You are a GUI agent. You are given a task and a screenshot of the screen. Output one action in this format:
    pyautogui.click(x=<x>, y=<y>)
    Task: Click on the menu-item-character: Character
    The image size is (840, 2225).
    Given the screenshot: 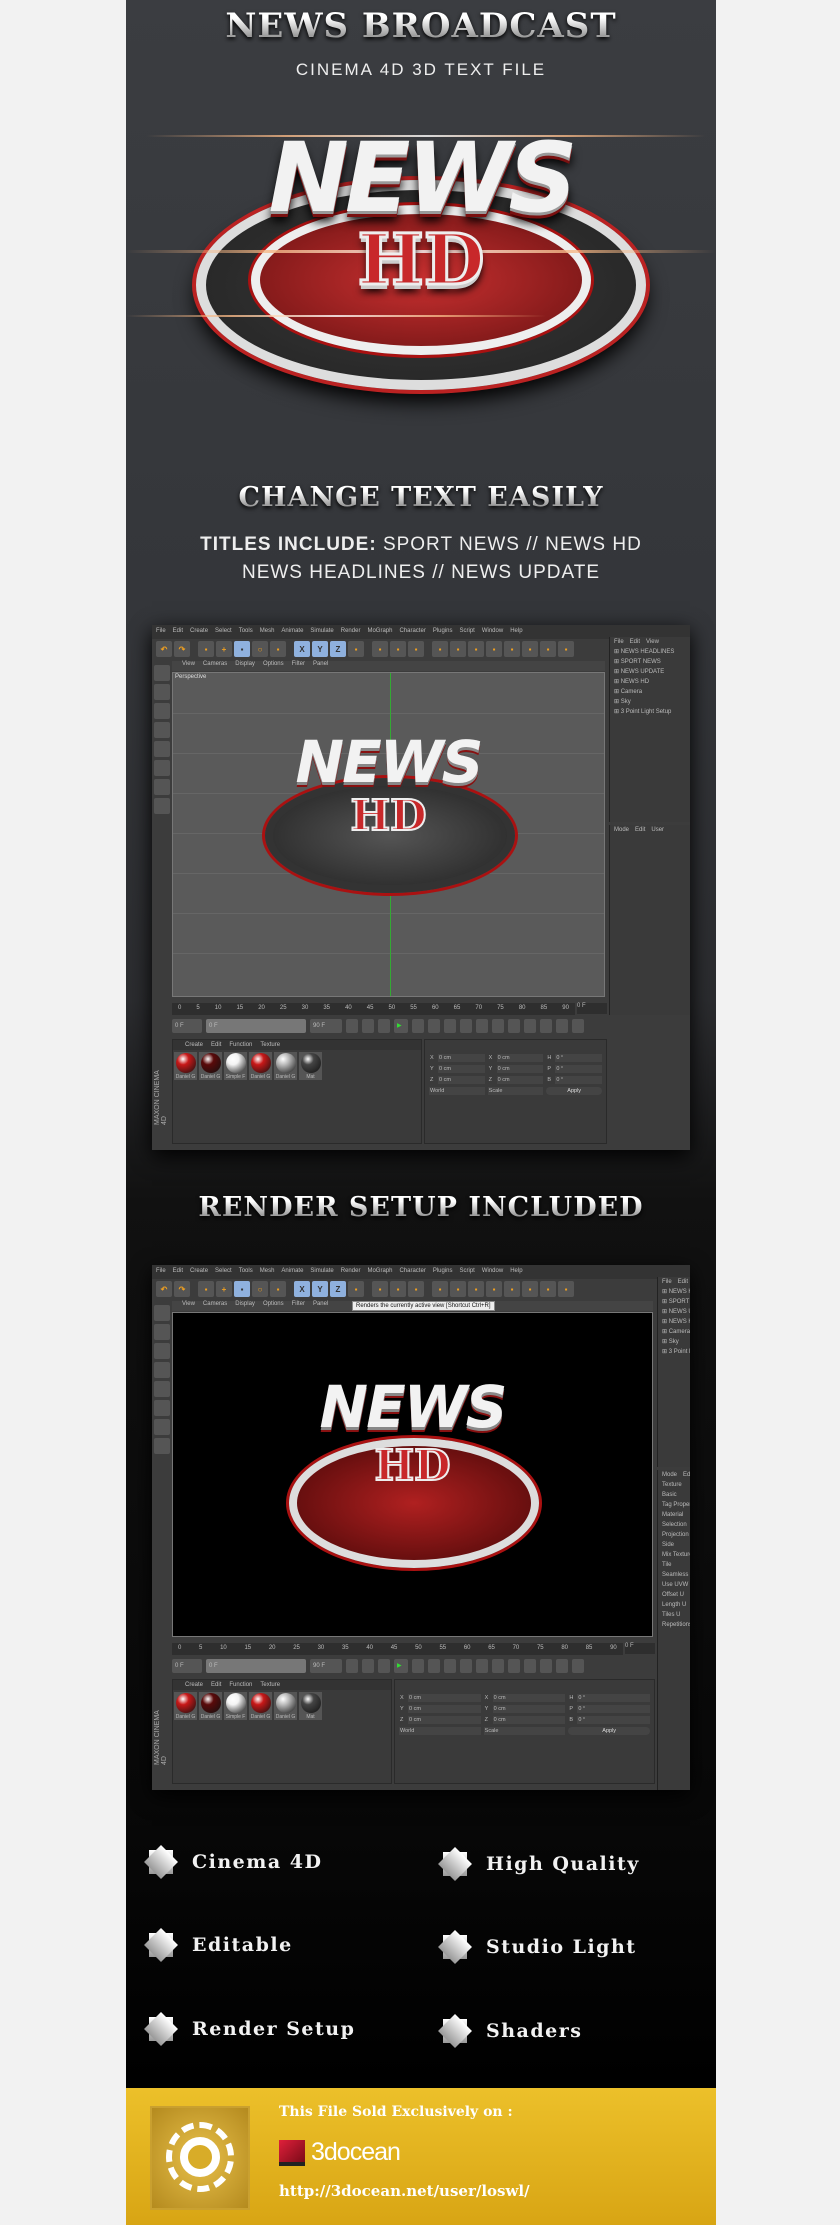 What is the action you would take?
    pyautogui.click(x=412, y=1272)
    